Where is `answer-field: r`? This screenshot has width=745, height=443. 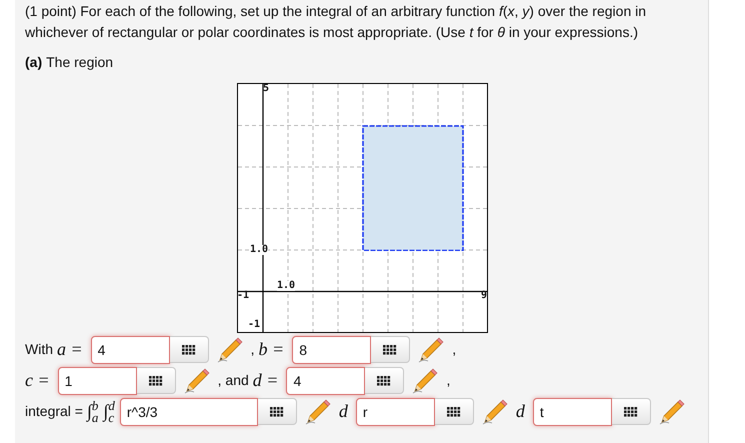 answer-field: r is located at coordinates (395, 412).